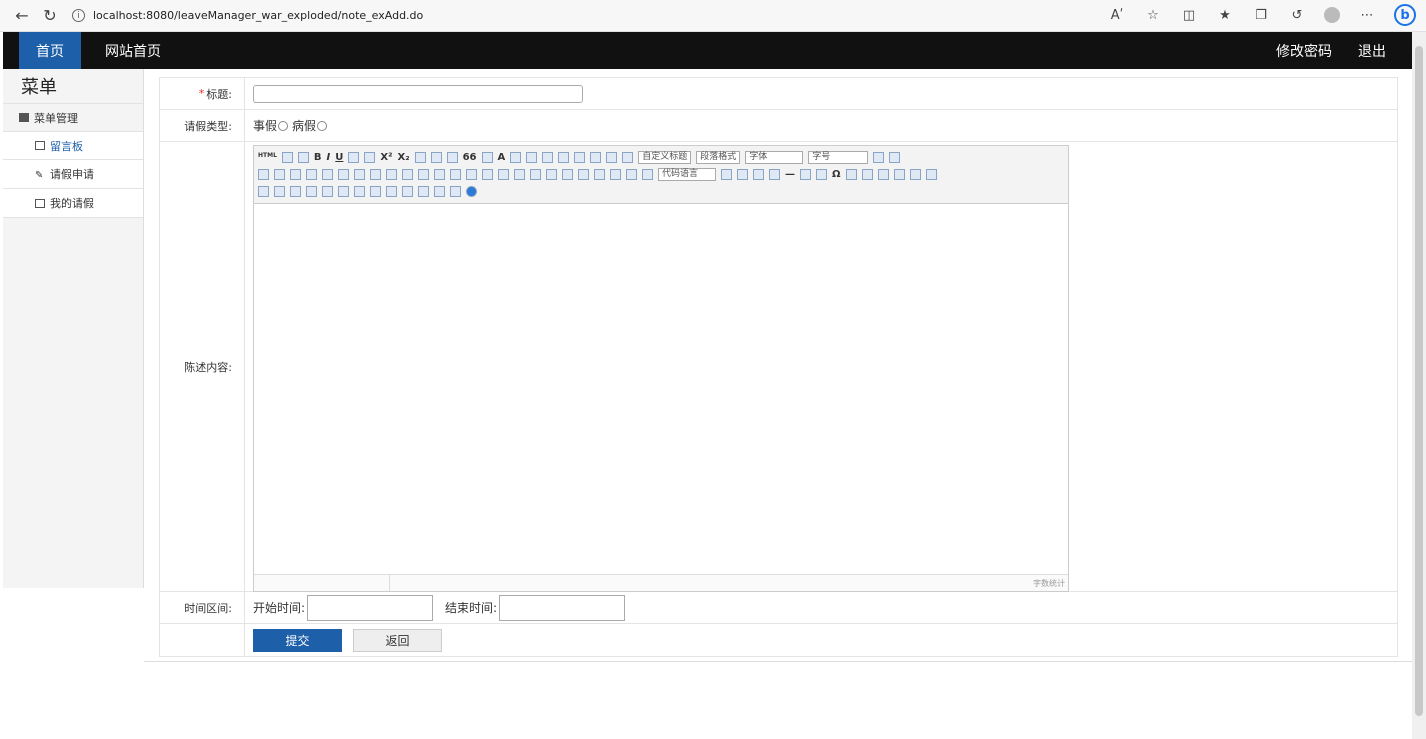 The width and height of the screenshot is (1426, 739). I want to click on paragraph-select: 段落格式, so click(718, 157).